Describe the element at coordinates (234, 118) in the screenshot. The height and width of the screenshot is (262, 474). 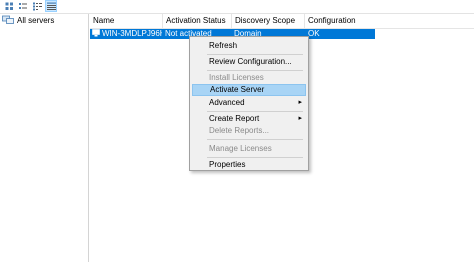
I see `menu-item-label: Create Report` at that location.